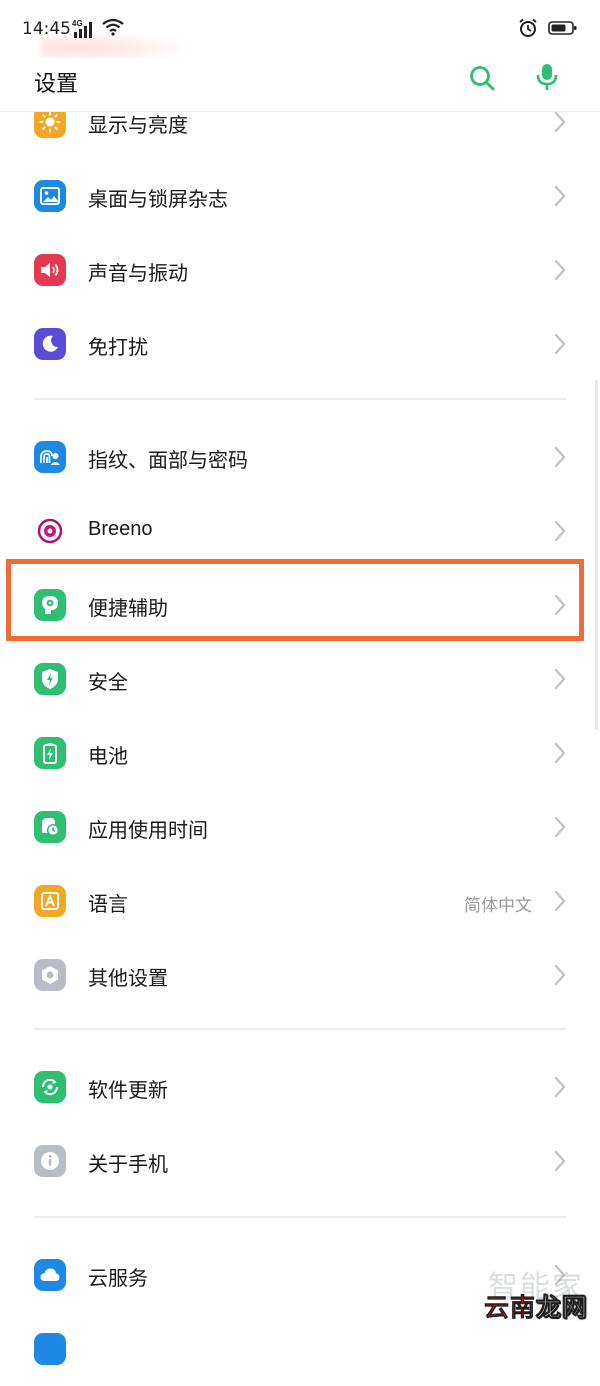 This screenshot has height=1386, width=600. What do you see at coordinates (50, 196) in the screenshot?
I see `wallpaper-icon` at bounding box center [50, 196].